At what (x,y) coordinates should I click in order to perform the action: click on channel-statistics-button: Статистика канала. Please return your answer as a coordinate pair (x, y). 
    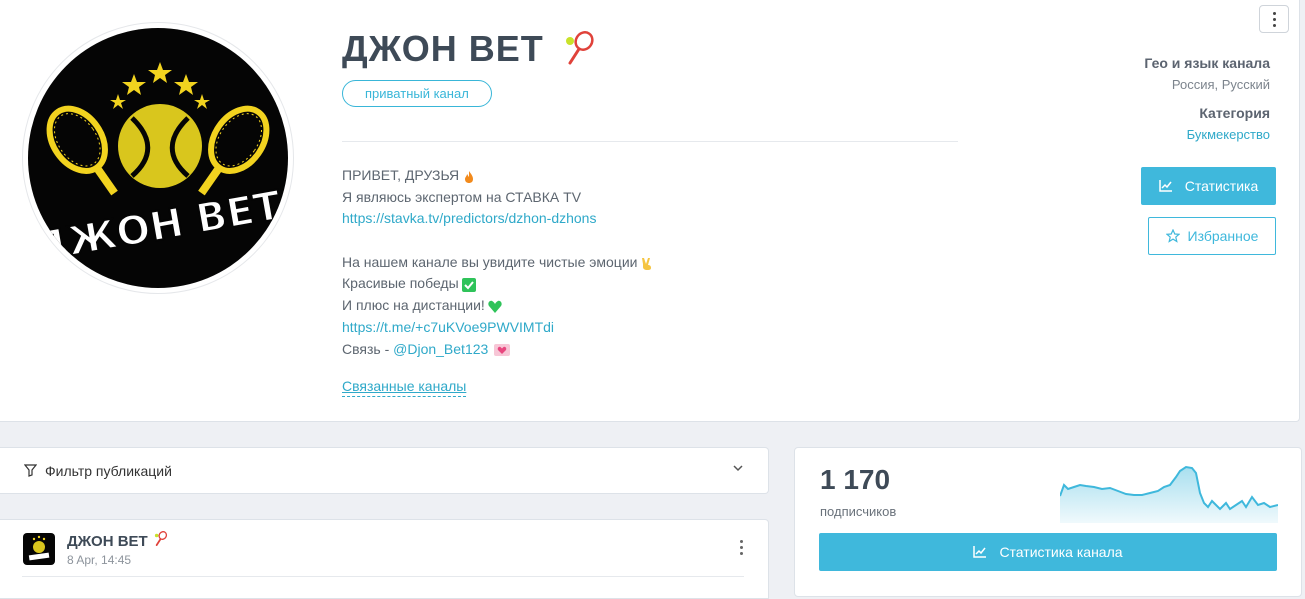
    Looking at the image, I should click on (1048, 552).